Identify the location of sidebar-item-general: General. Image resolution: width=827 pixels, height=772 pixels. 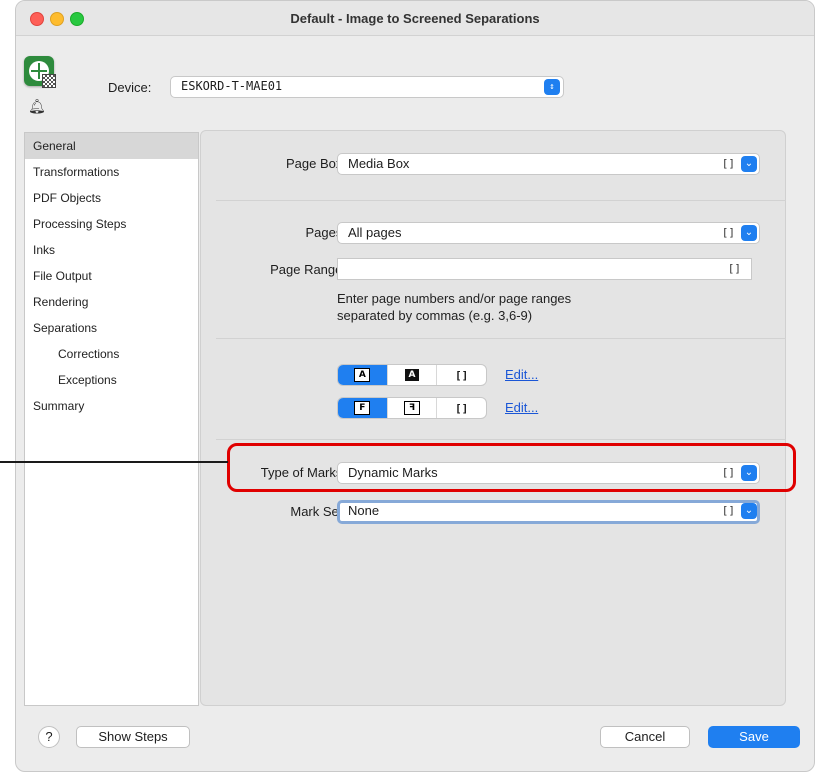
(111, 146).